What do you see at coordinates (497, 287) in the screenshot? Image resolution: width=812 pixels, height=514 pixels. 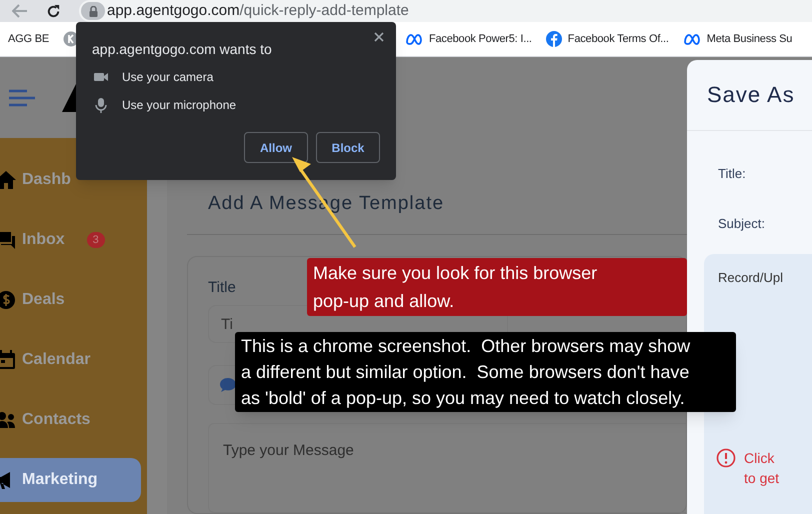 I see `callout-tooltip: Make sure you look for this browser pop-up and allow.` at bounding box center [497, 287].